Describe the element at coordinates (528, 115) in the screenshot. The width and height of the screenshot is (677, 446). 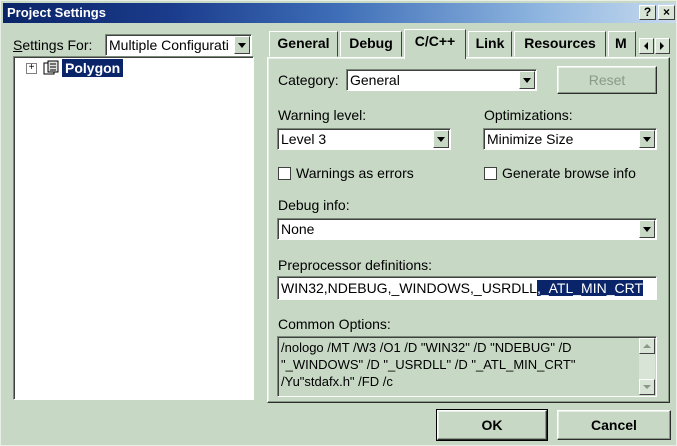
I see `optimizations-label: Optimizations:` at that location.